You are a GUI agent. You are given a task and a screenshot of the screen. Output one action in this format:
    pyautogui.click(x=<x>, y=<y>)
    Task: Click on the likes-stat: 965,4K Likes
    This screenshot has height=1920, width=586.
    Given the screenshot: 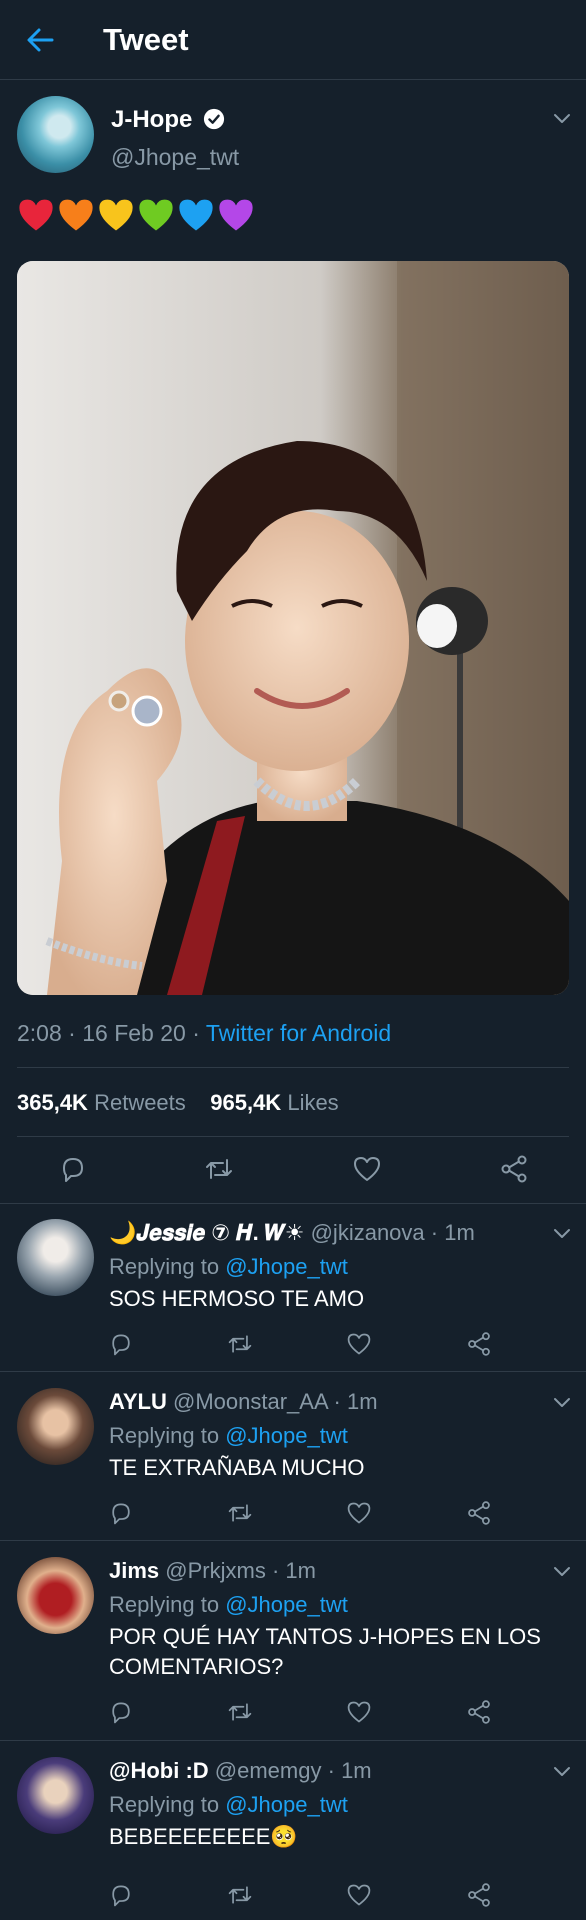 What is the action you would take?
    pyautogui.click(x=274, y=1102)
    